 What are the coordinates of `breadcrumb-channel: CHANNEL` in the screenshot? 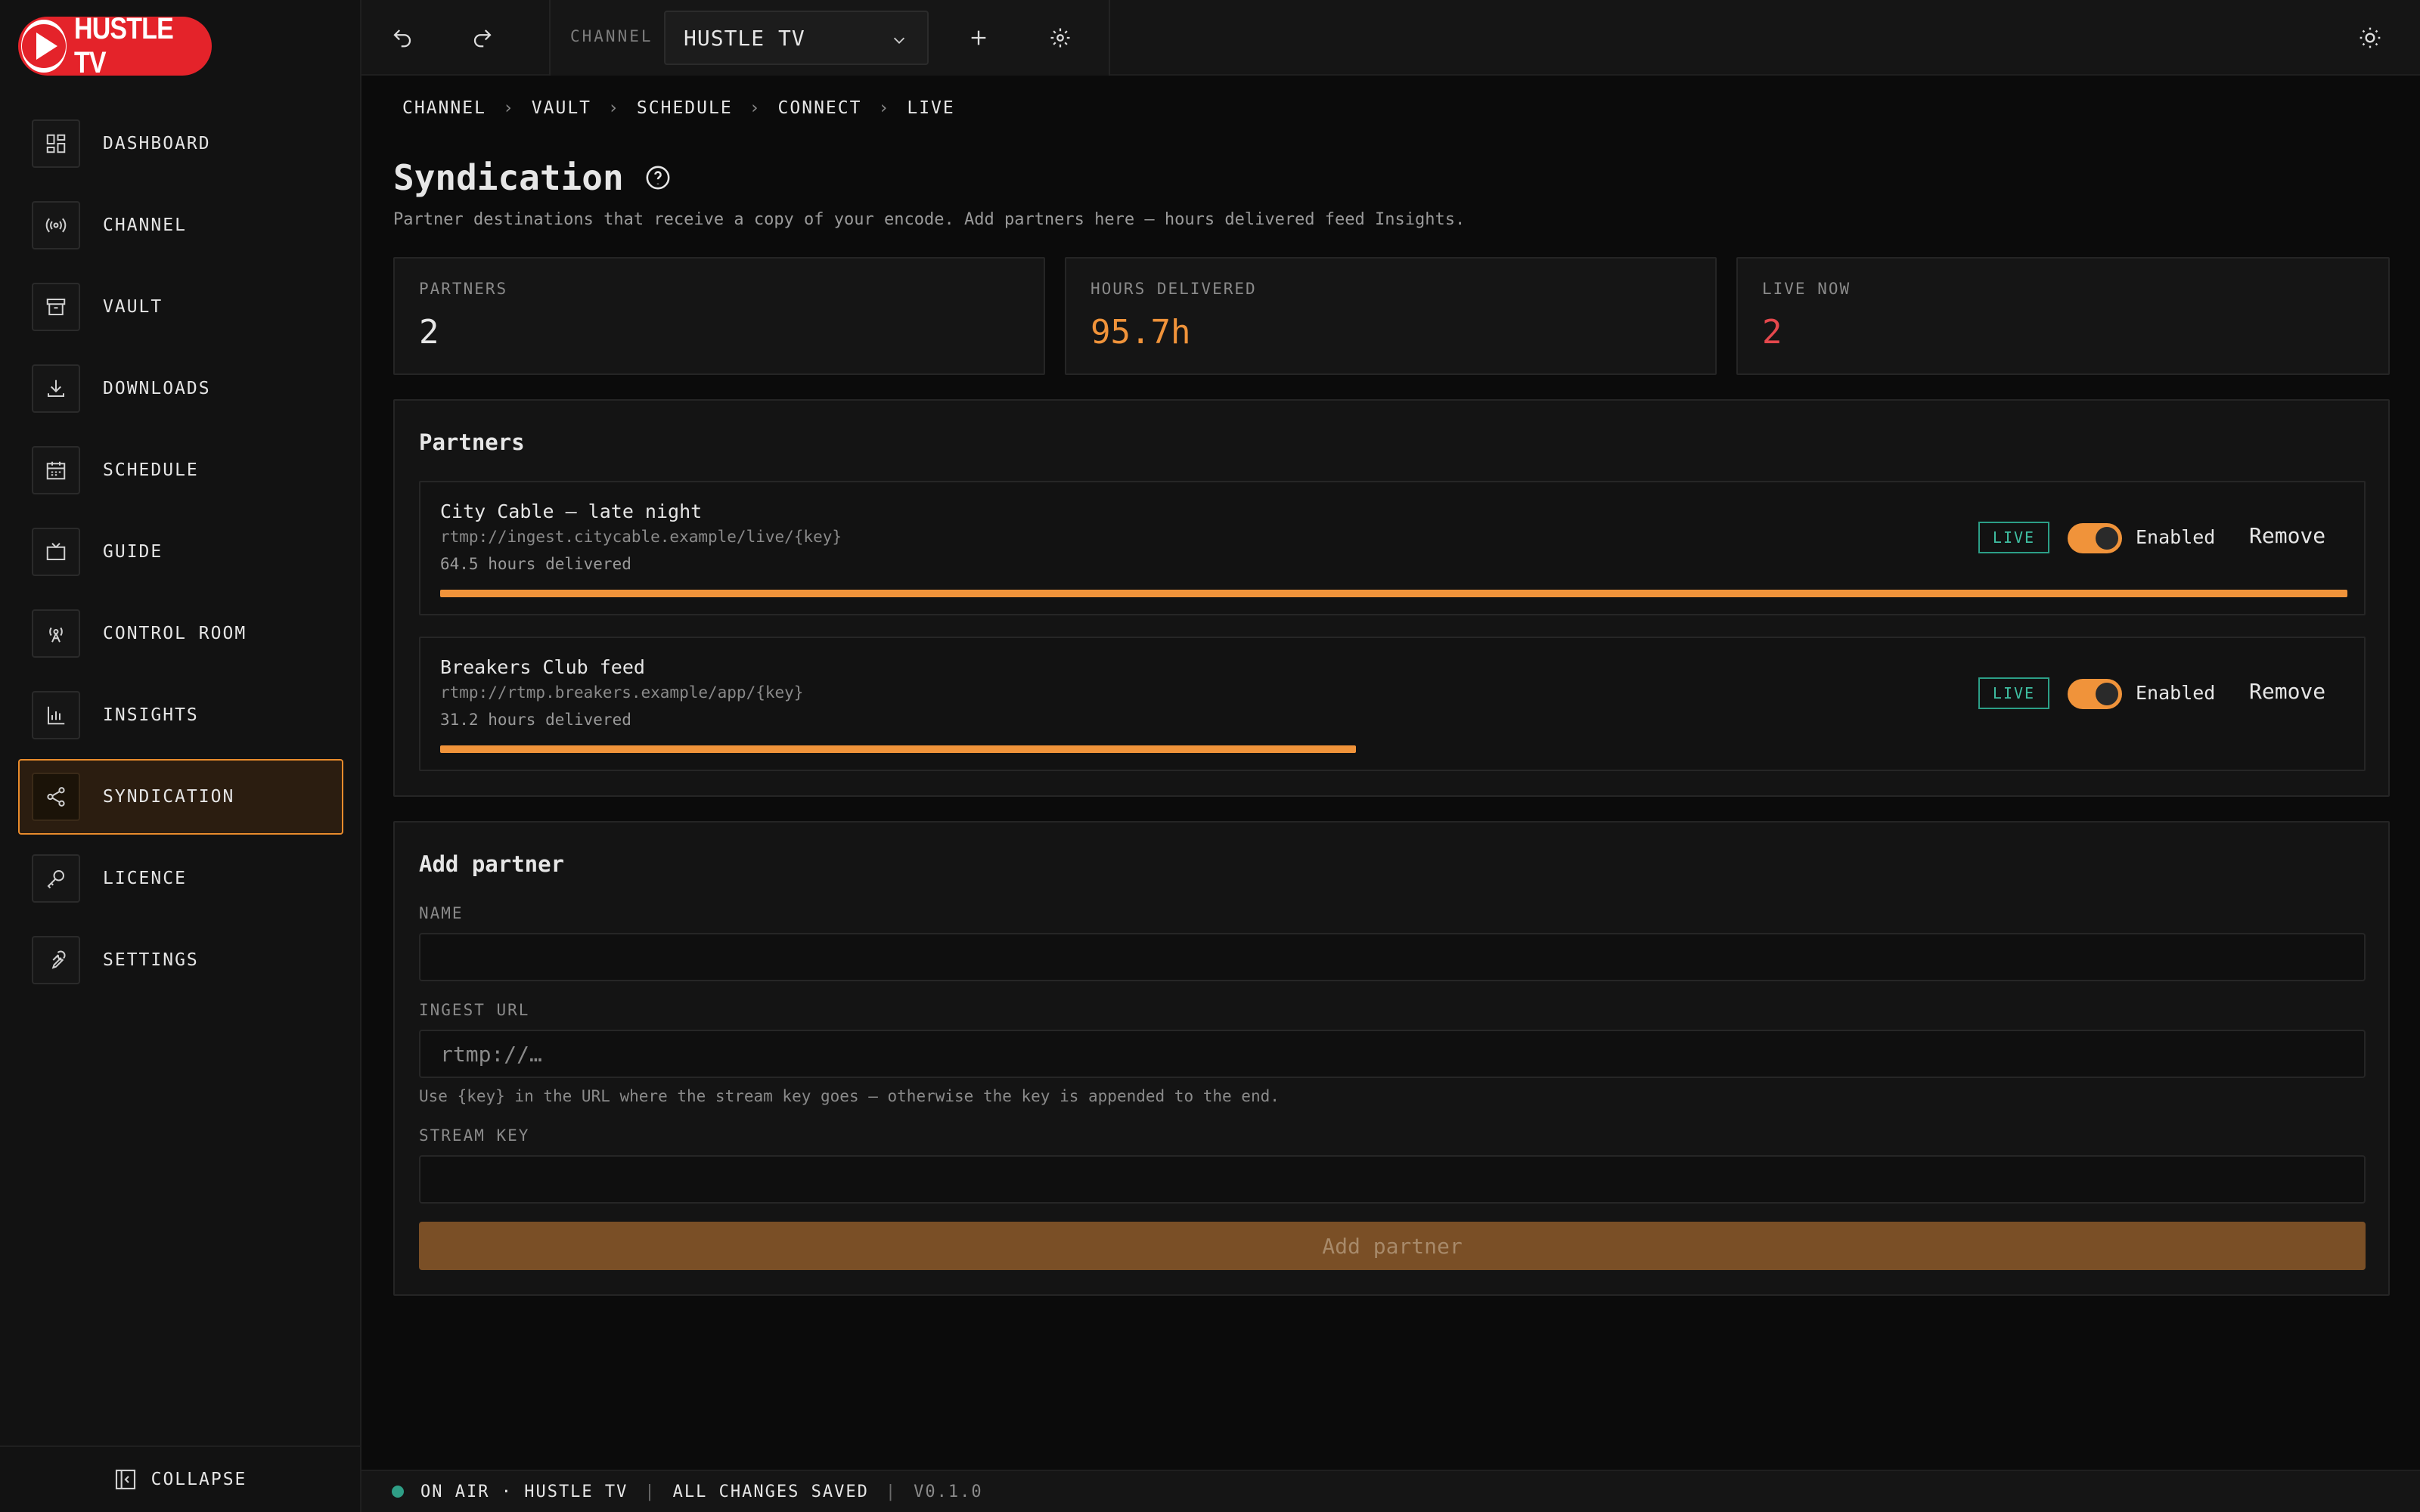 It's located at (444, 108).